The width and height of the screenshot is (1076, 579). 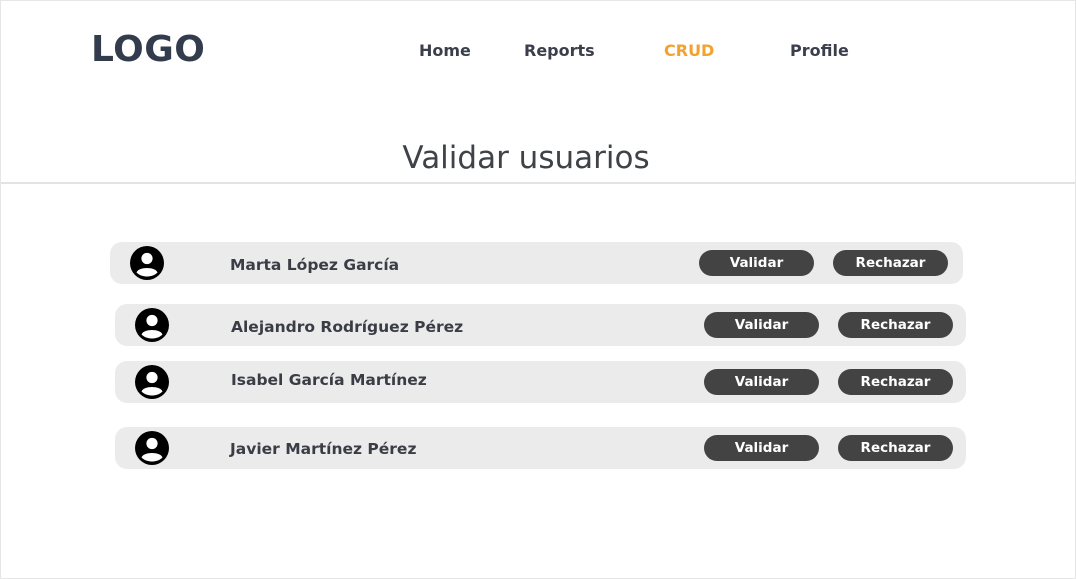 I want to click on header-divider, so click(x=538, y=183).